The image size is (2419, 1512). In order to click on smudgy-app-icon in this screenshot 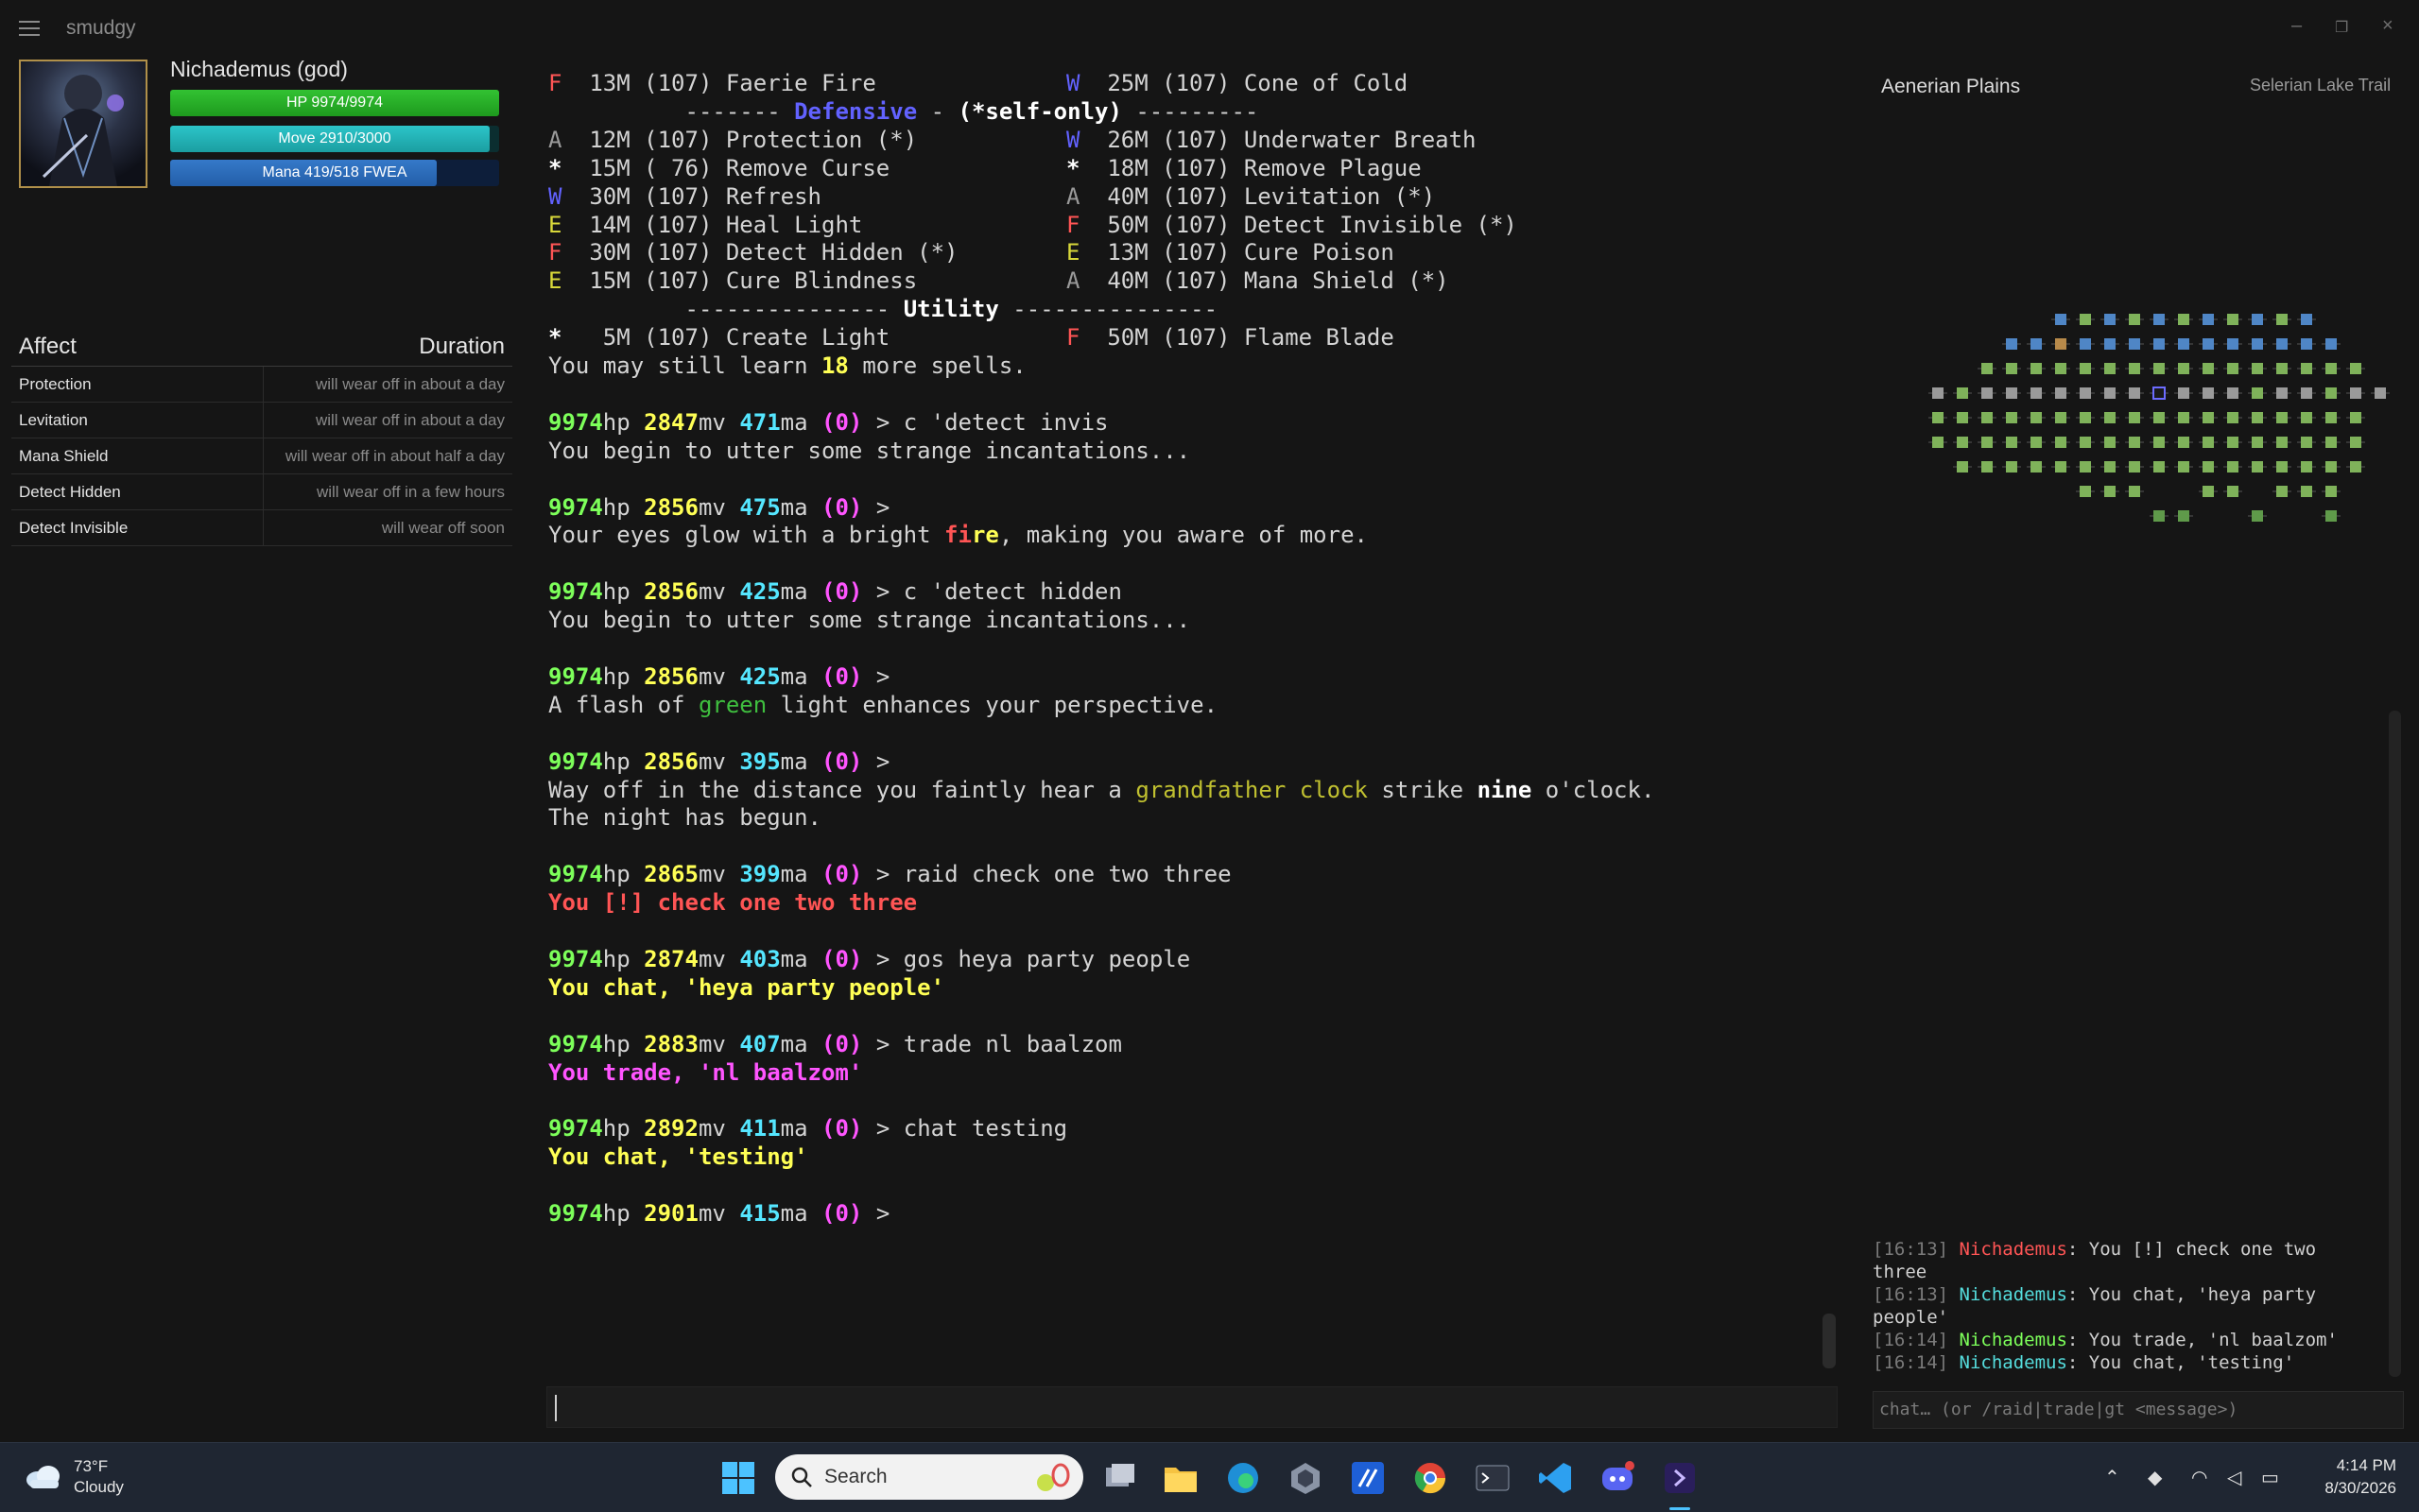, I will do `click(1680, 1478)`.